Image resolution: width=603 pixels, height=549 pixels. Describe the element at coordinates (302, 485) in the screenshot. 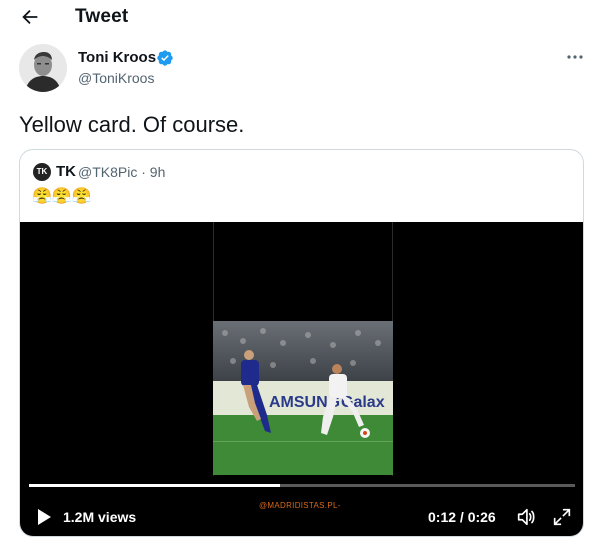

I see `progress-bar` at that location.